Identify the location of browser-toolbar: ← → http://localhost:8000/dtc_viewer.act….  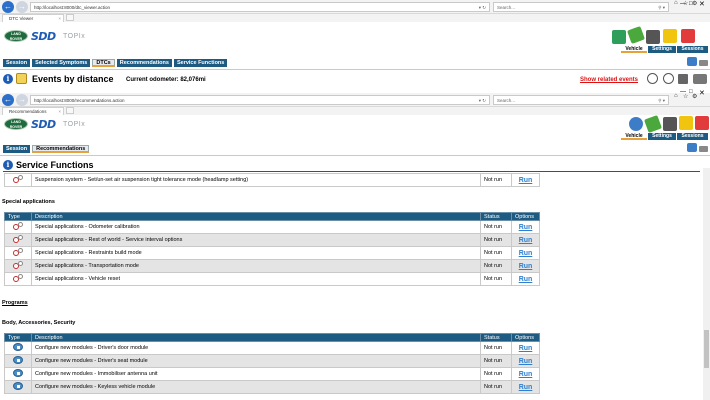
(355, 7).